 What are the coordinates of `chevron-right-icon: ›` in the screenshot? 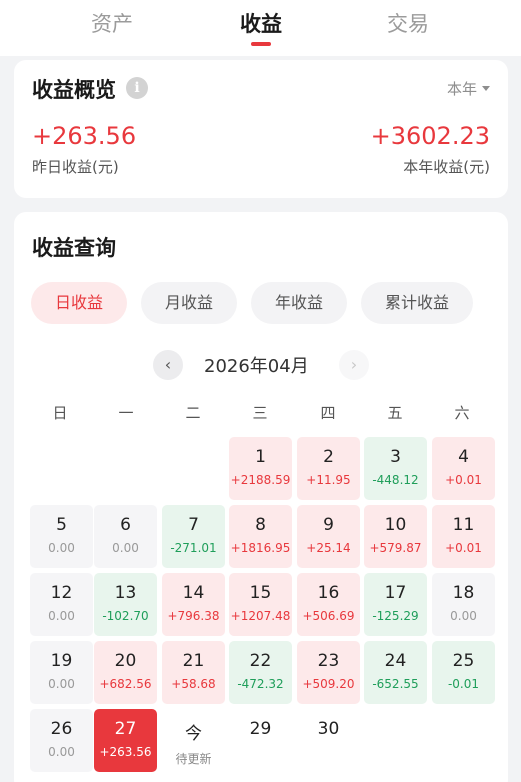 It's located at (354, 365).